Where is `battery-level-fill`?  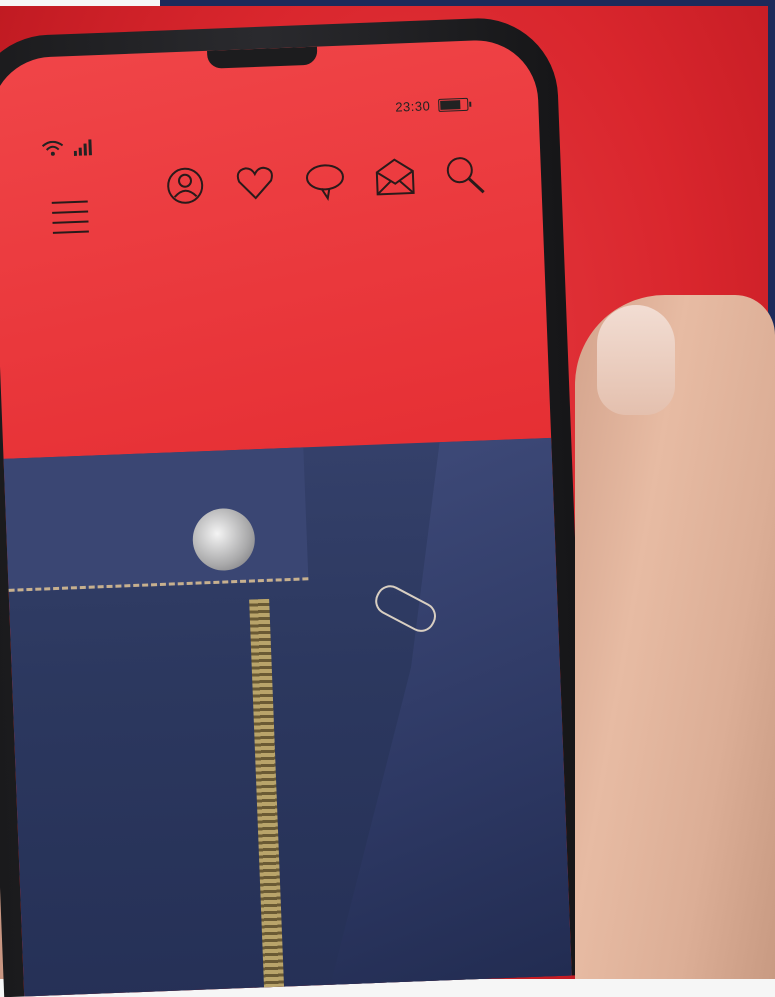
battery-level-fill is located at coordinates (450, 105).